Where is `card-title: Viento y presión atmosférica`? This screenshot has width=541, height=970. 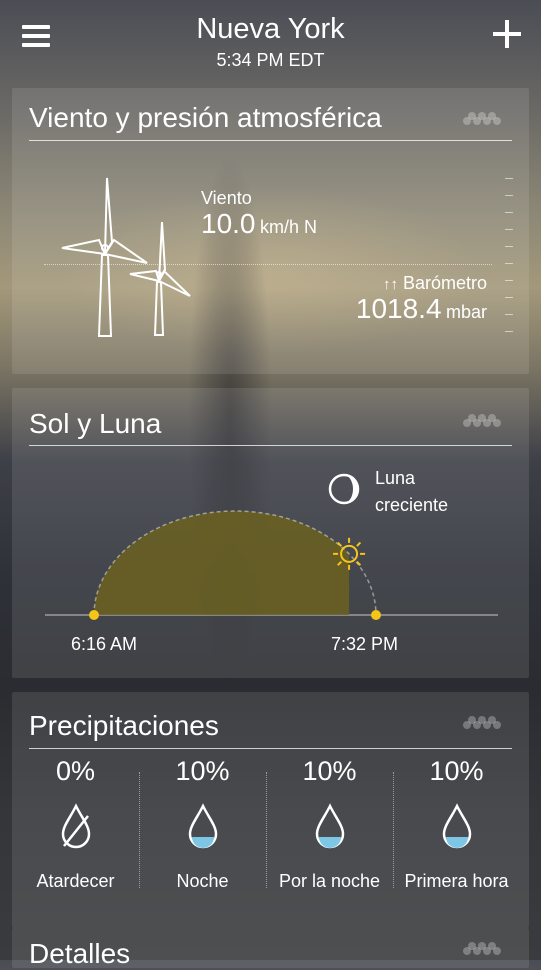 card-title: Viento y presión atmosférica is located at coordinates (205, 117).